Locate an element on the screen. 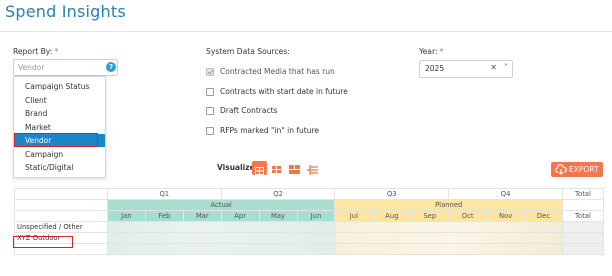 This screenshot has width=612, height=276. report-by-placeholder: Vendor is located at coordinates (31, 67).